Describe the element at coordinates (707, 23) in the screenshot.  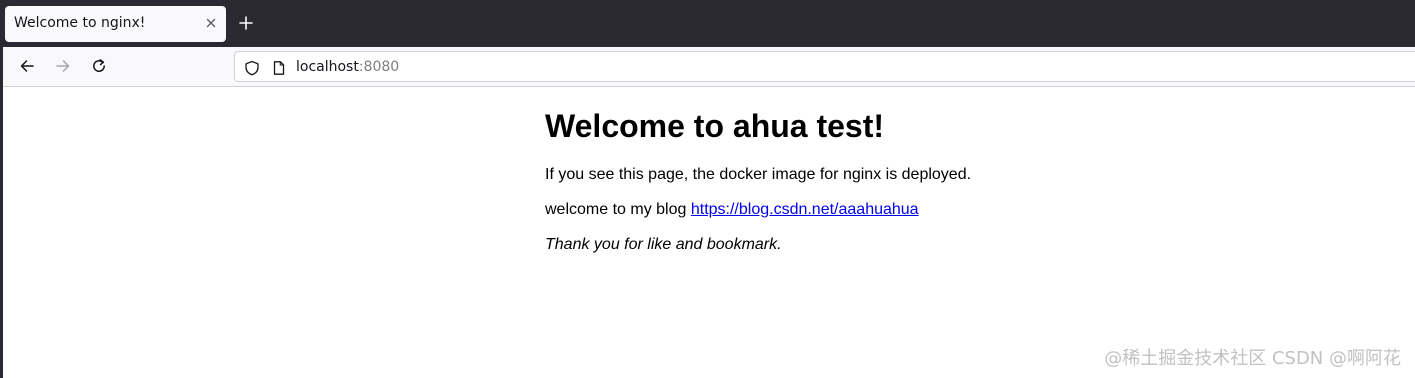
I see `tab-strip: Welcome to nginx!` at that location.